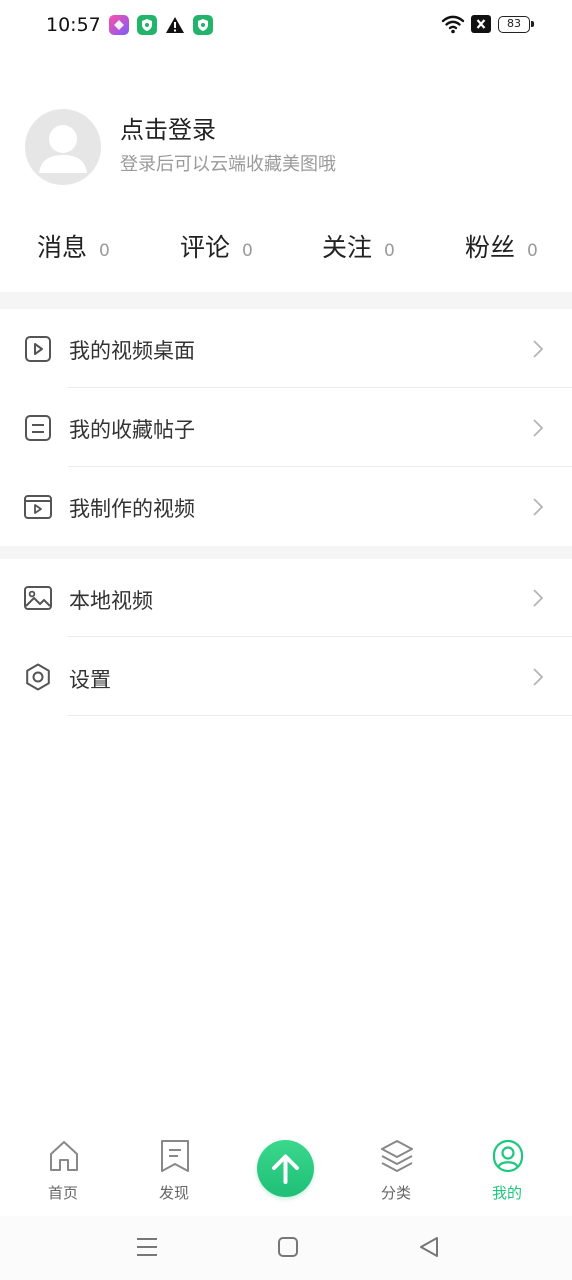  What do you see at coordinates (38, 349) in the screenshot?
I see `video-desktop-icon` at bounding box center [38, 349].